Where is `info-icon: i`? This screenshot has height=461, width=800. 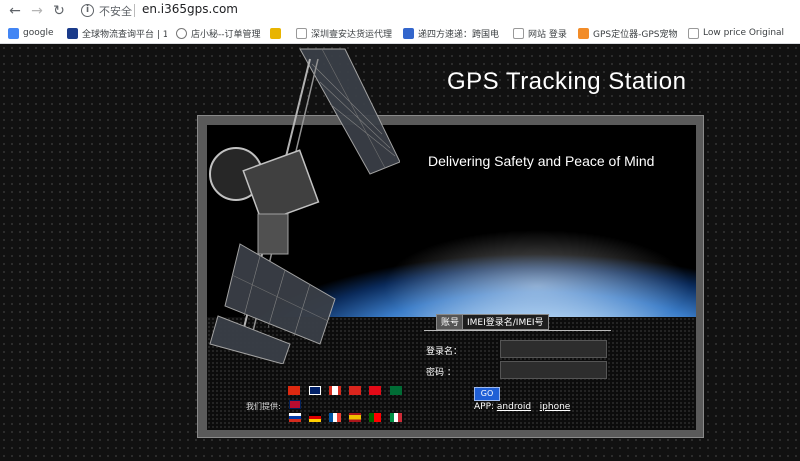 info-icon: i is located at coordinates (87, 10).